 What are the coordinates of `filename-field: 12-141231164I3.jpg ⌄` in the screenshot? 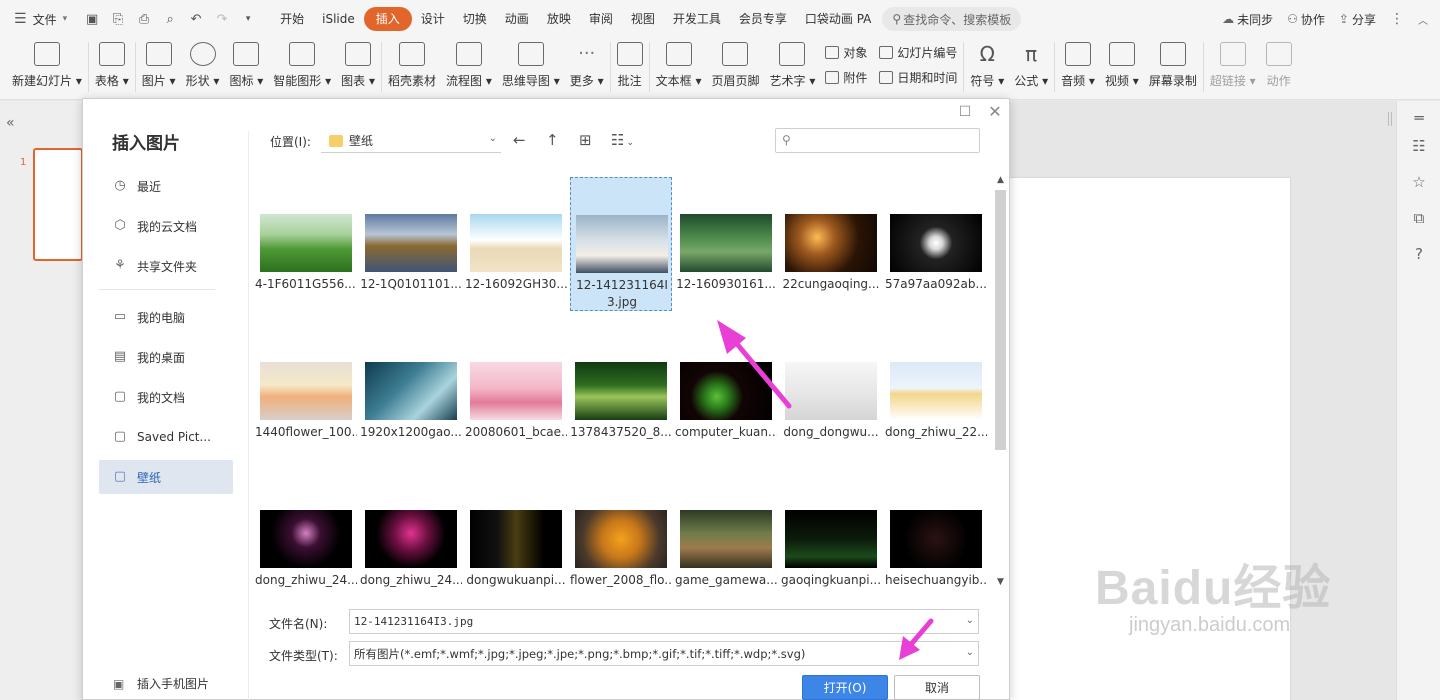 It's located at (664, 621).